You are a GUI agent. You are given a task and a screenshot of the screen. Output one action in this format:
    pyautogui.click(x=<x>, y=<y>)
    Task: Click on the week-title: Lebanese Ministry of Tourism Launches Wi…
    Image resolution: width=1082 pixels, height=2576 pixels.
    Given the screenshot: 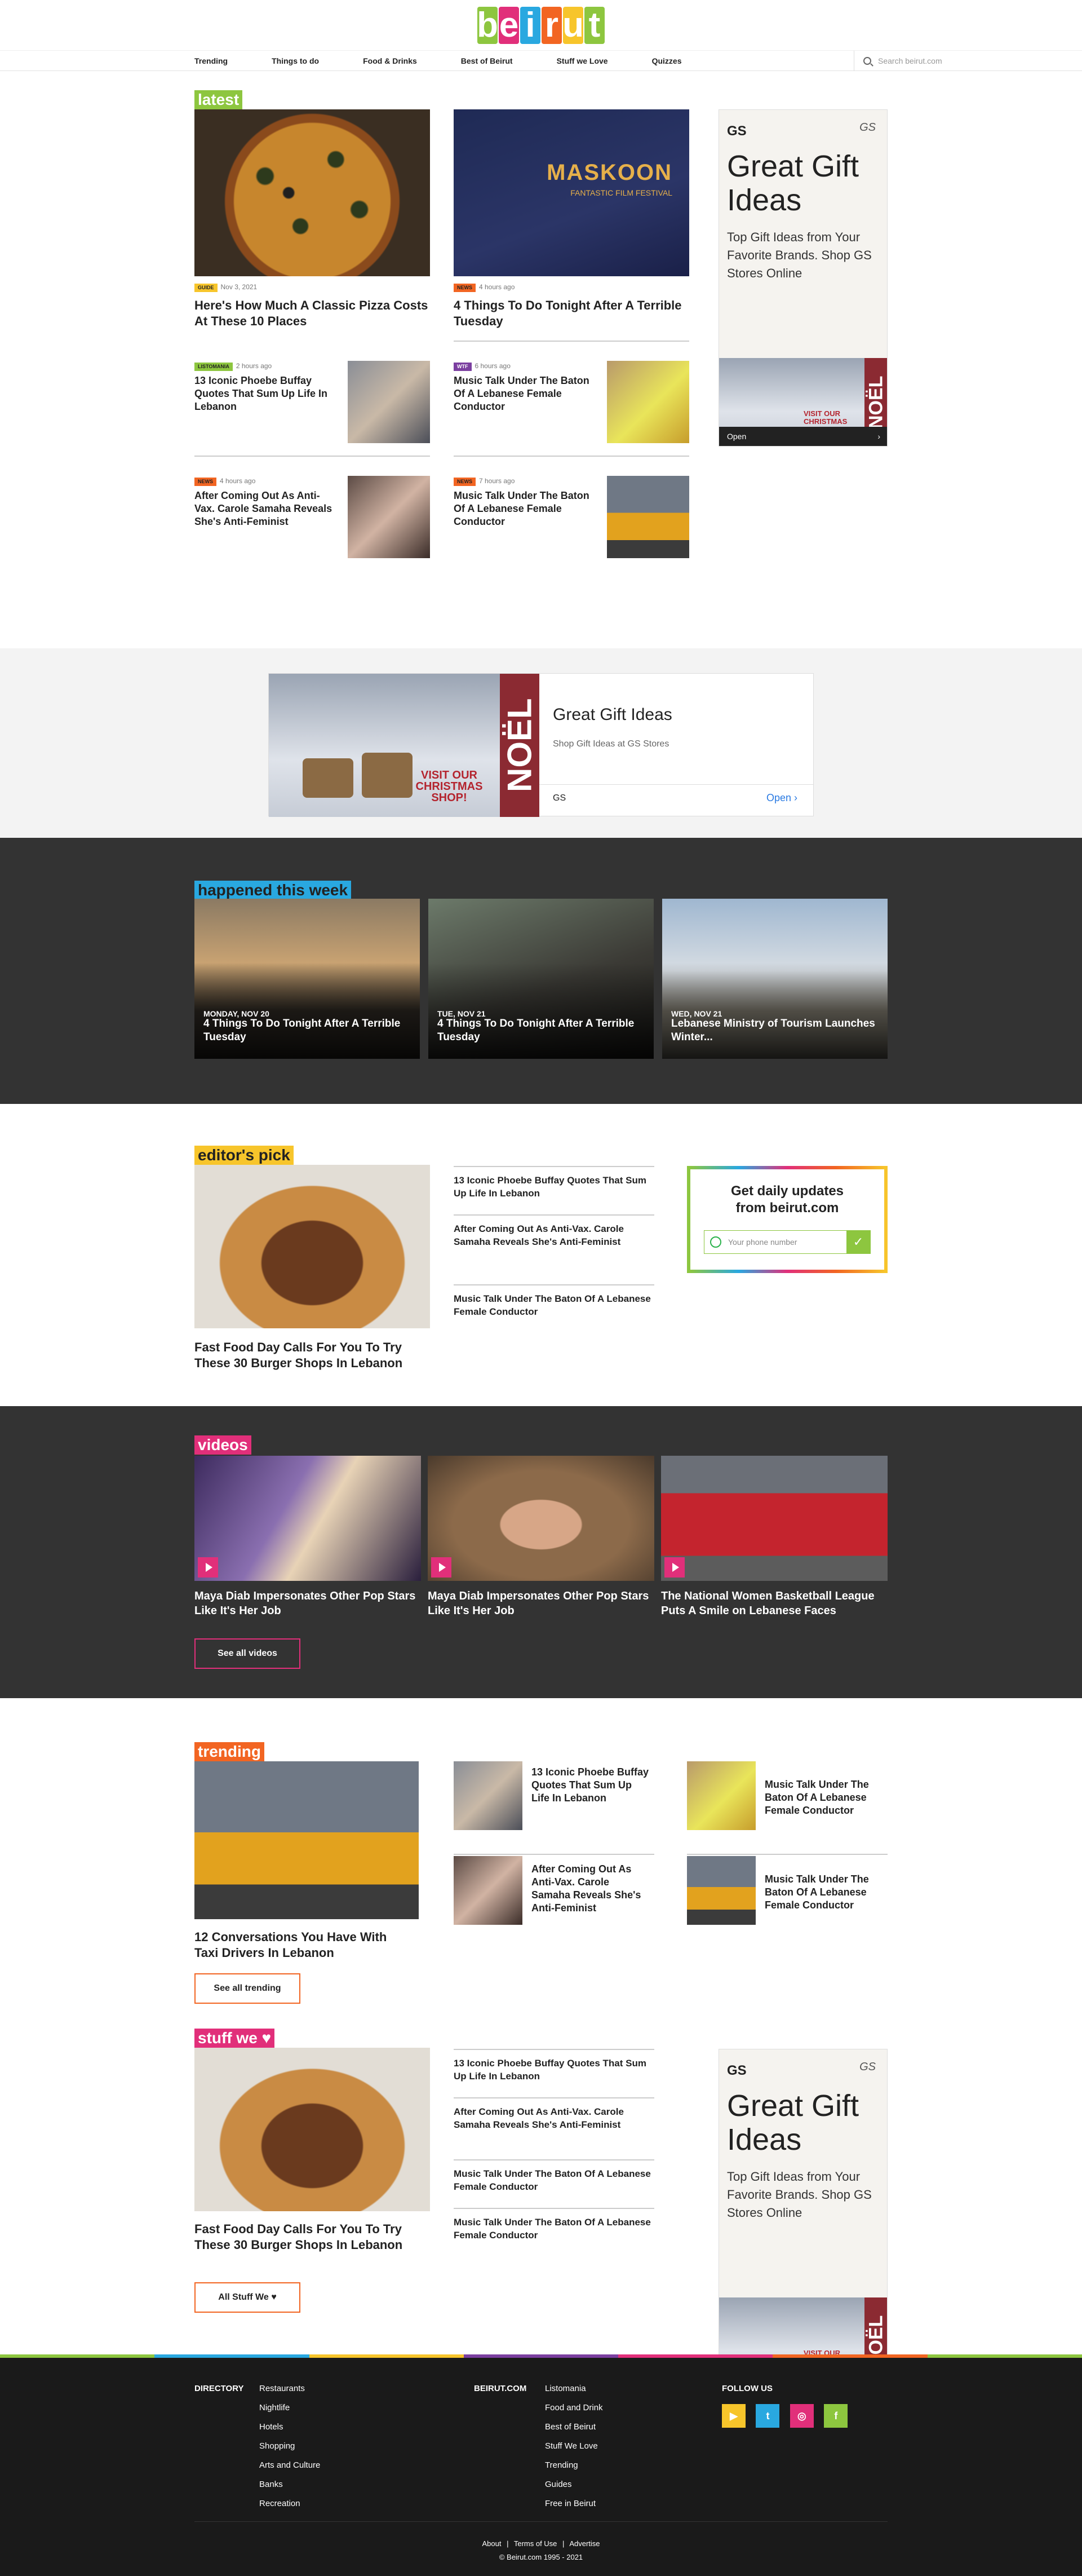 What is the action you would take?
    pyautogui.click(x=775, y=1030)
    